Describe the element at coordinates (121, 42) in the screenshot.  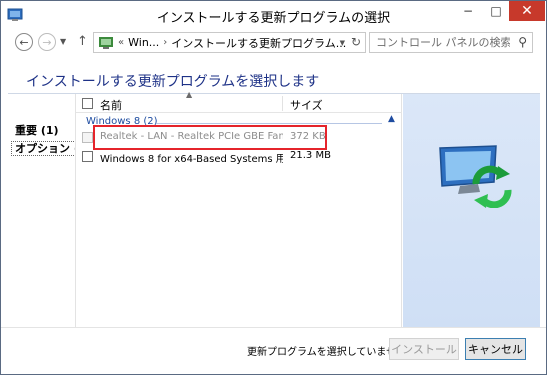
I see `address-overflow: «` at that location.